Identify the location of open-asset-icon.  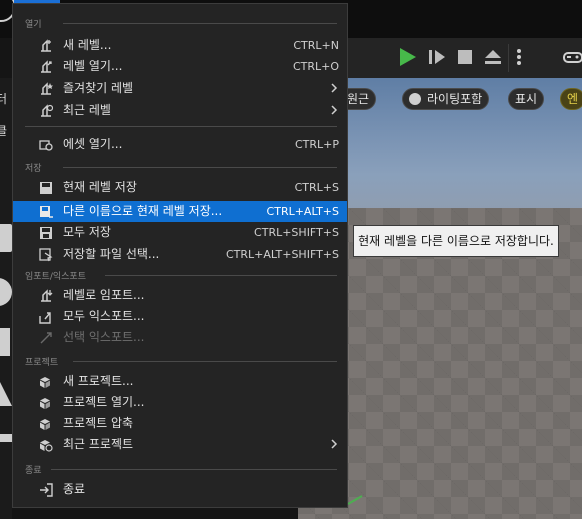
(46, 145).